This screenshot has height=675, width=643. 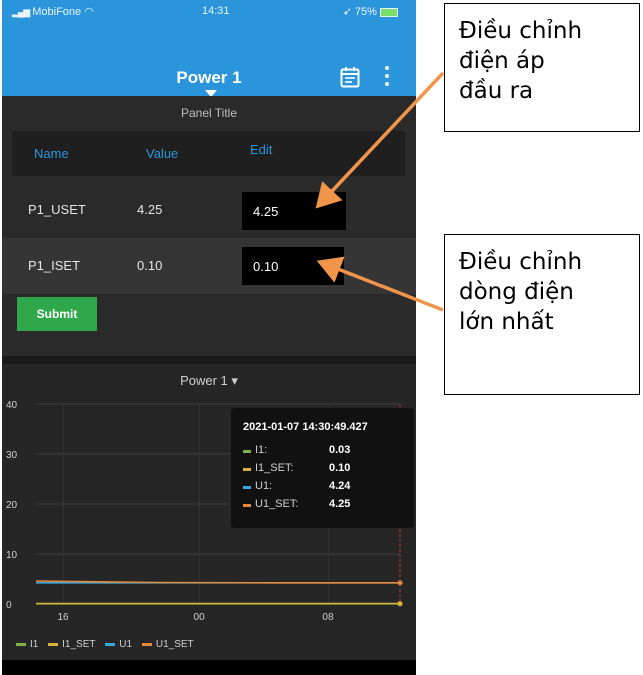 I want to click on current-arrow, so click(x=380, y=284).